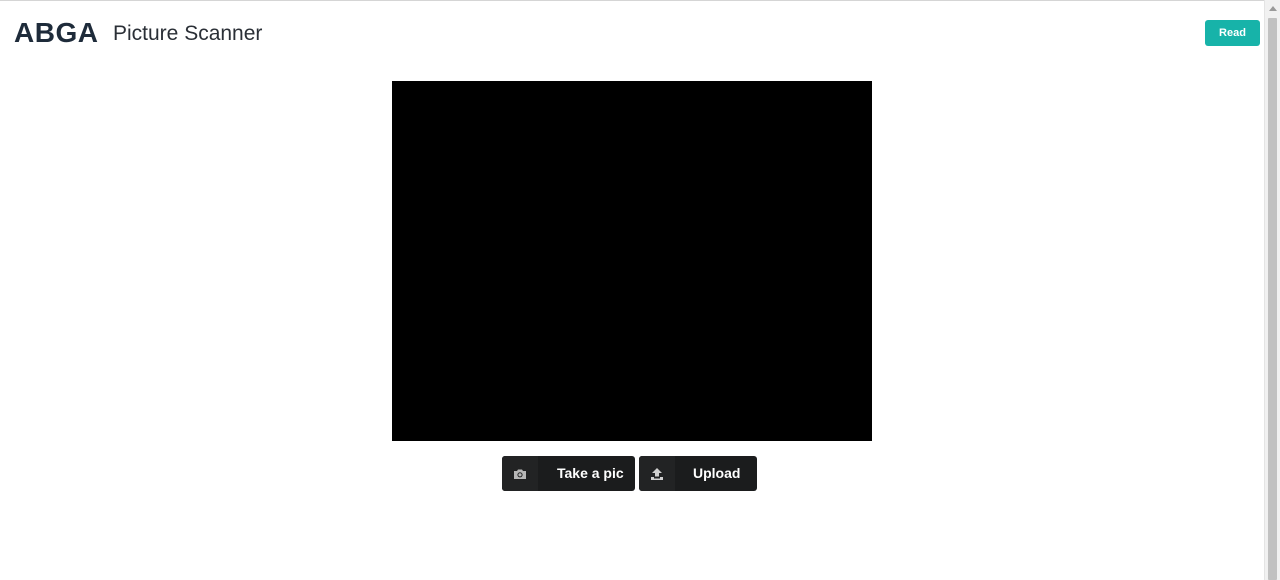 This screenshot has width=1280, height=580. I want to click on take-pic-button: Take a pic, so click(568, 473).